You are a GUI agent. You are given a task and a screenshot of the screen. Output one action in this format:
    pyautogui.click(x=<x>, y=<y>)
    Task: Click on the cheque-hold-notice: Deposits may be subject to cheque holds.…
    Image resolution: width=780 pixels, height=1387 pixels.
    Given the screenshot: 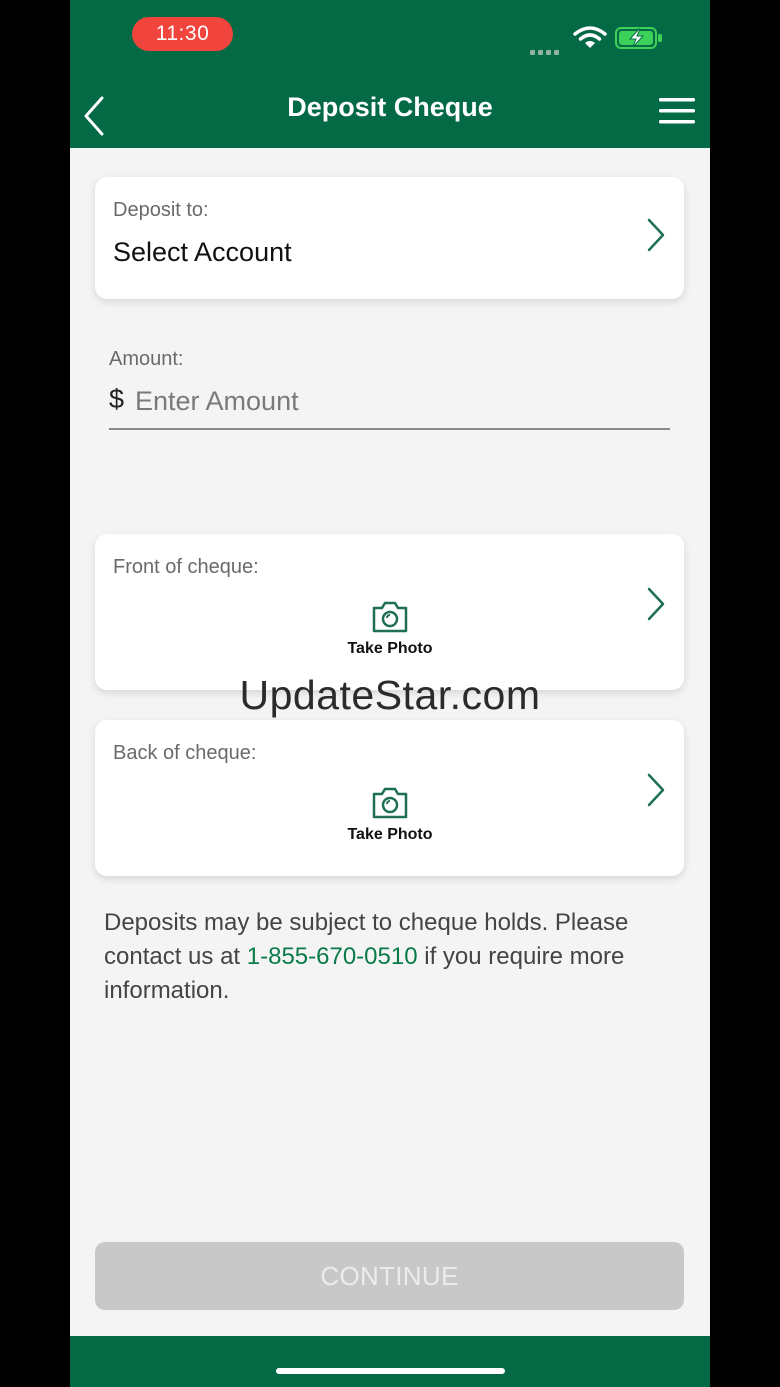 What is the action you would take?
    pyautogui.click(x=389, y=957)
    